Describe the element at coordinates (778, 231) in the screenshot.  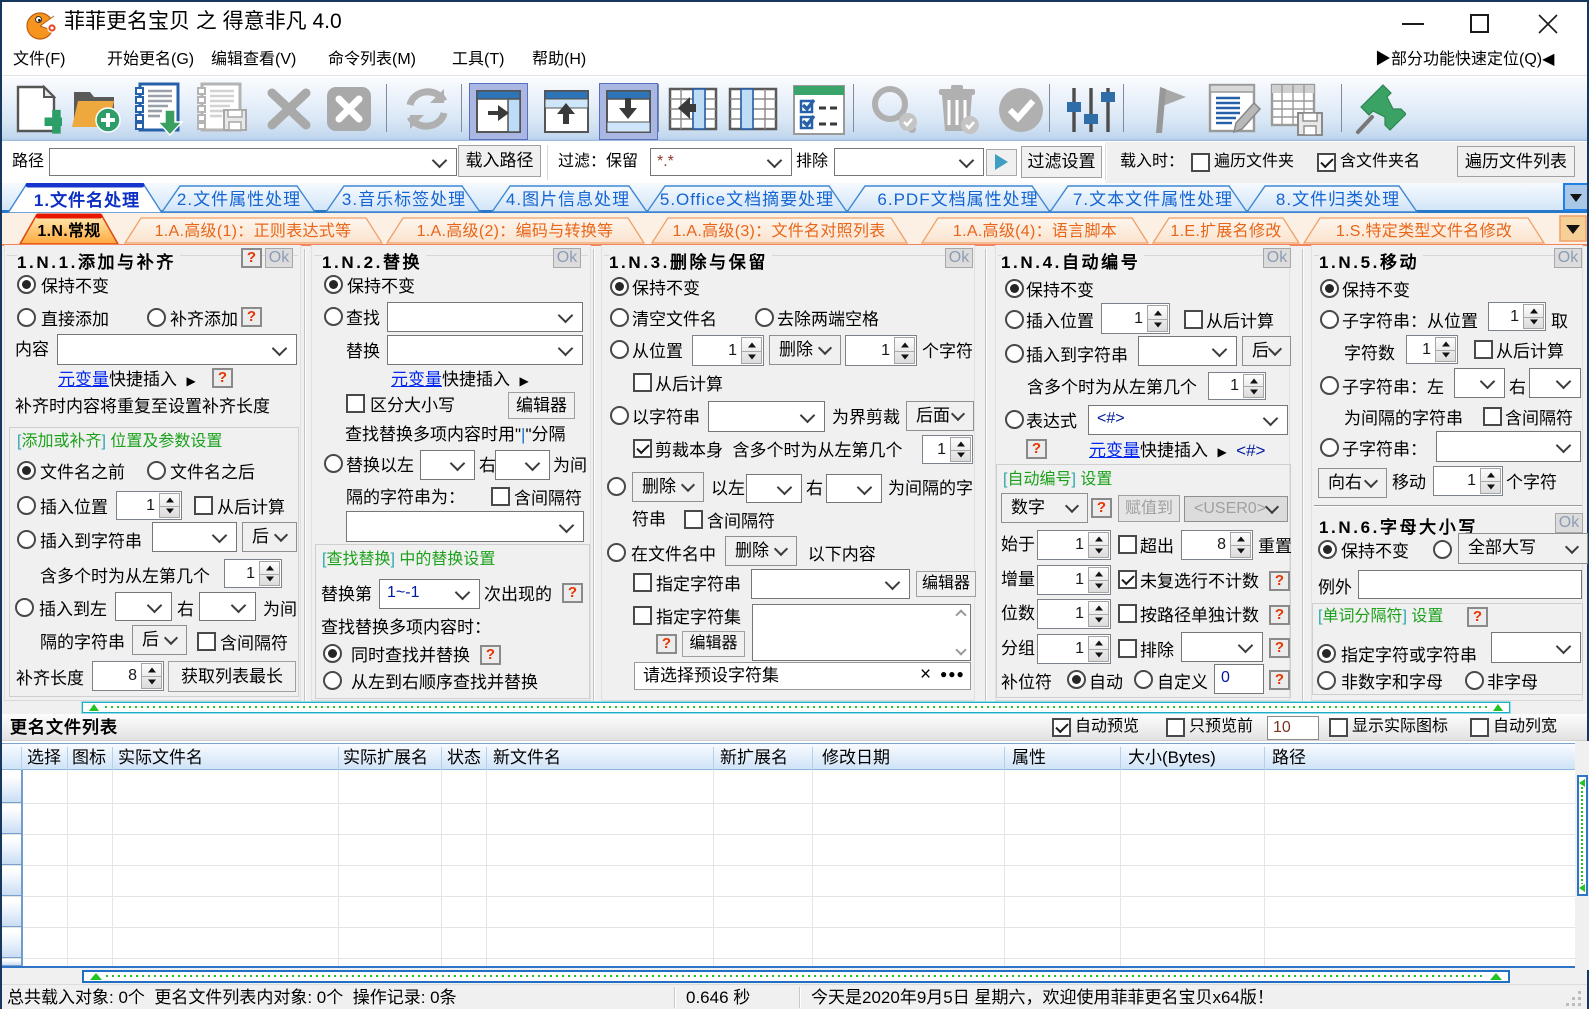
I see `svg-text: 1.A.高级(3)：文件名对照列表` at that location.